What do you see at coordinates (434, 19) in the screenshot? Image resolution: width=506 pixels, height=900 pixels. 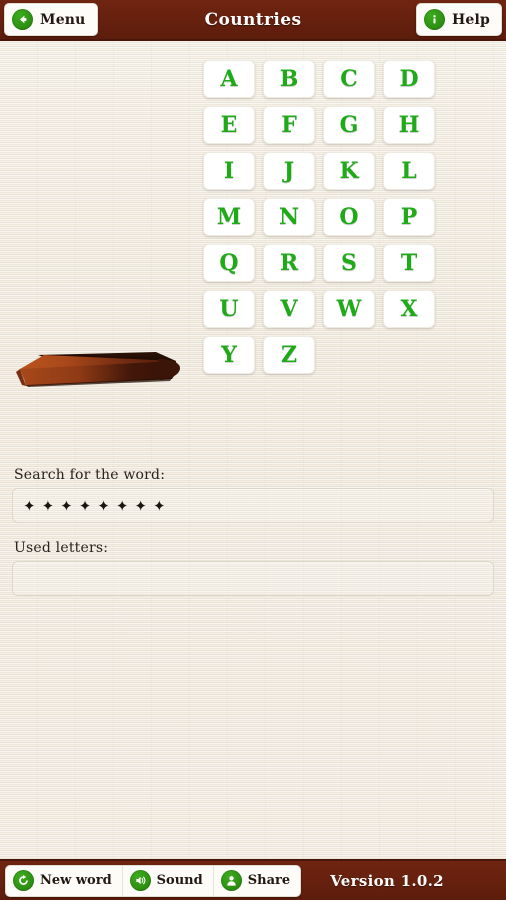 I see `info-icon` at bounding box center [434, 19].